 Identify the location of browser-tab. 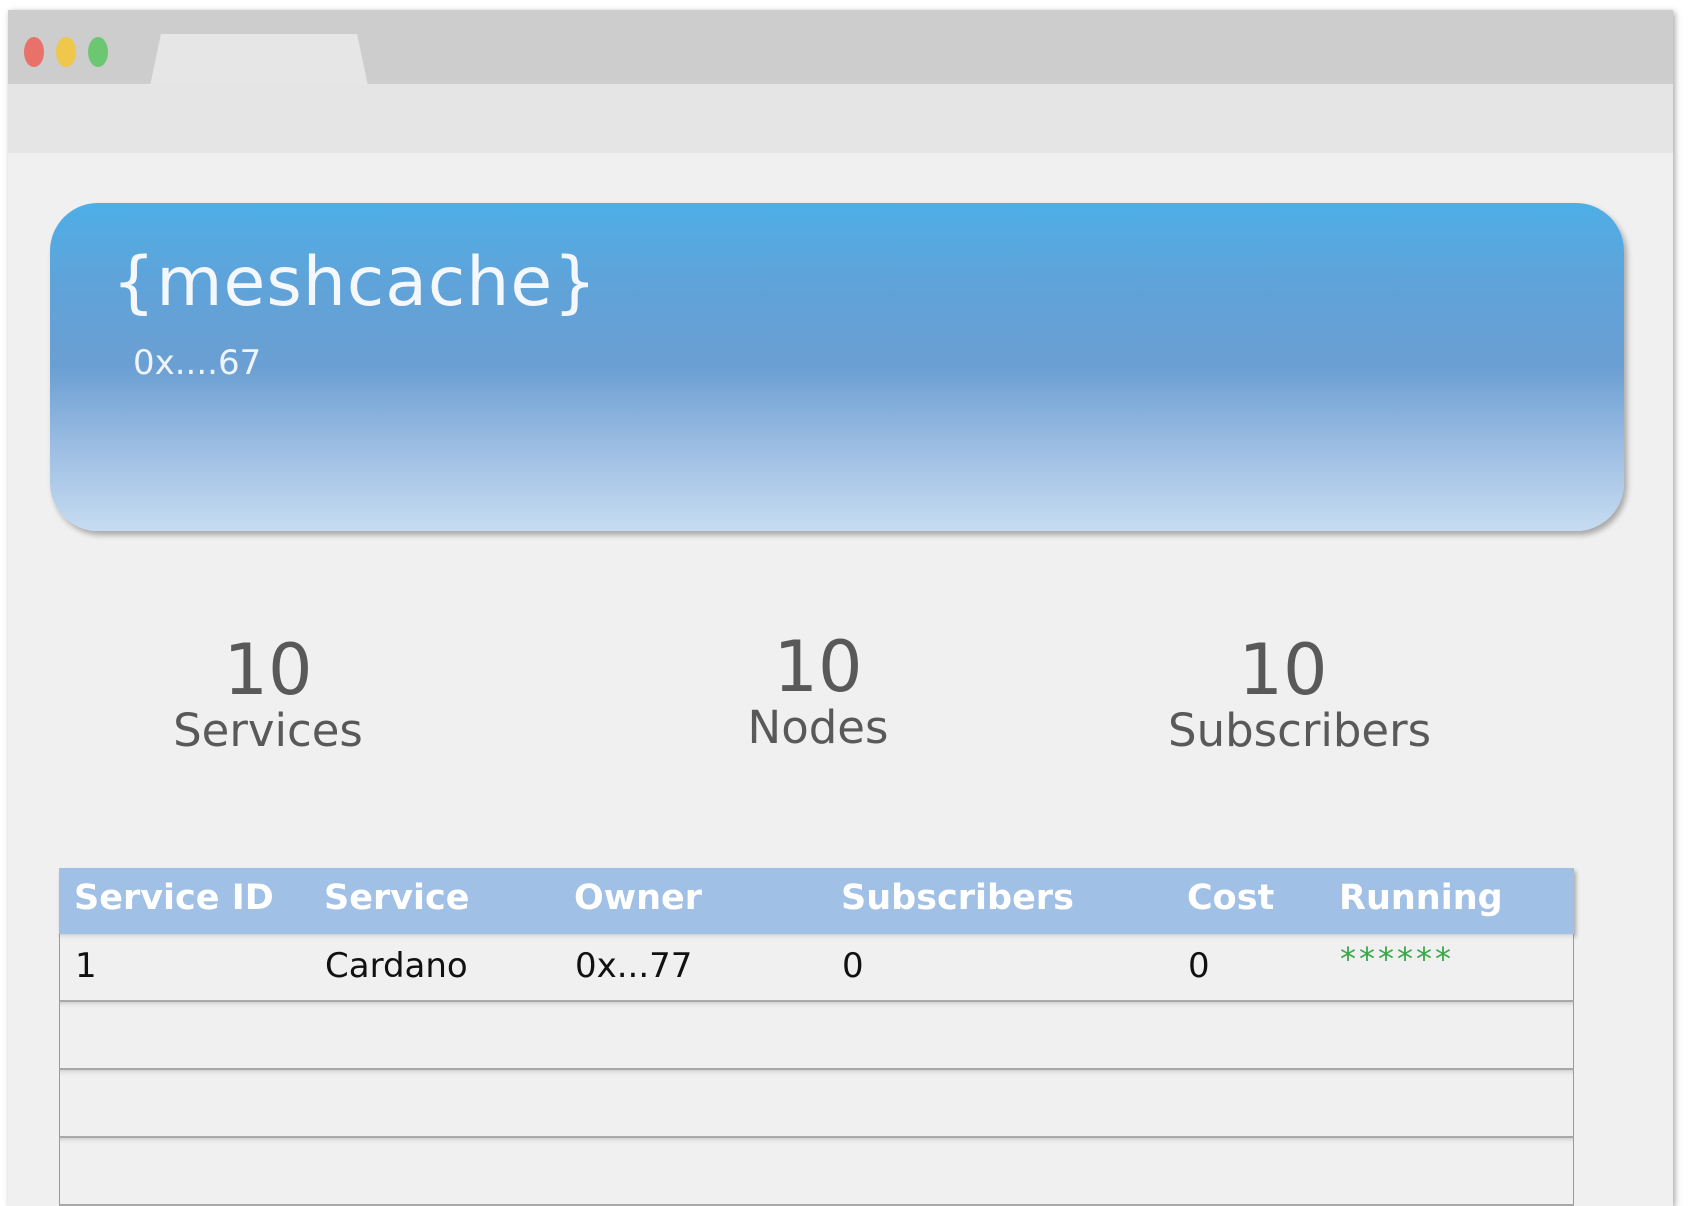
(259, 60).